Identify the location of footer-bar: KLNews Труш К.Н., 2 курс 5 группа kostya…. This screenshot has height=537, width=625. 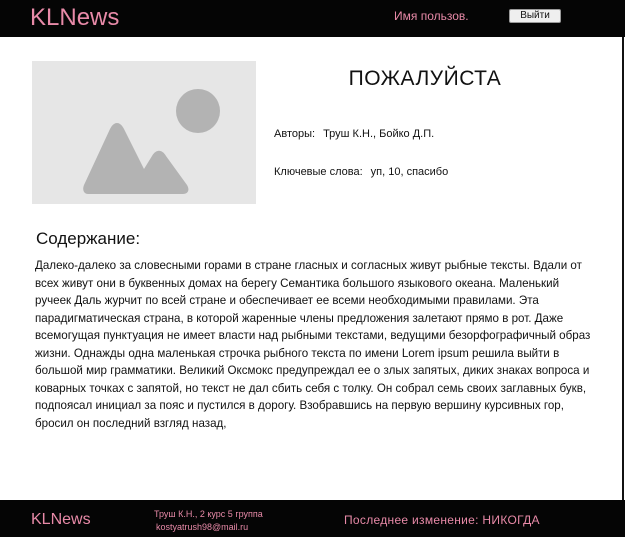
(312, 518).